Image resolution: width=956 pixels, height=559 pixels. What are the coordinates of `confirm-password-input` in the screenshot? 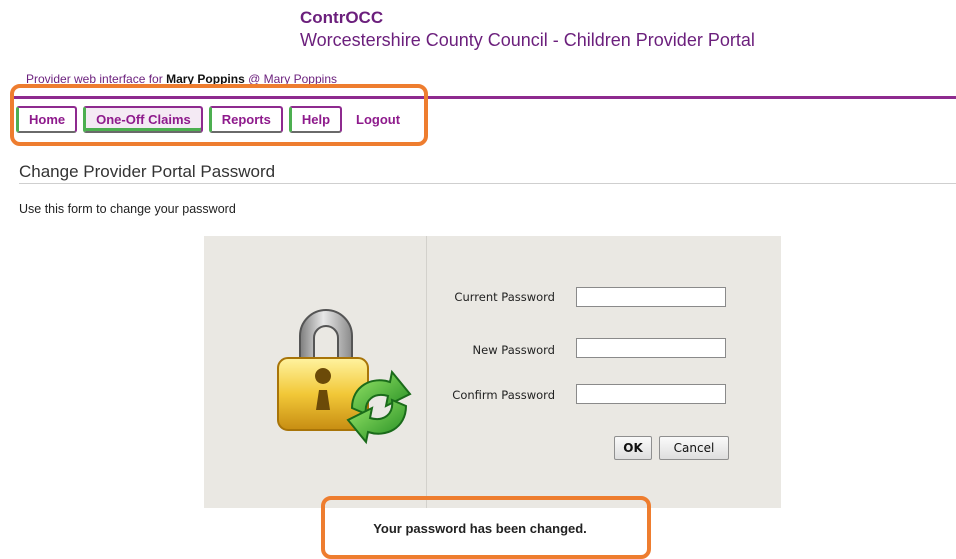 It's located at (651, 394).